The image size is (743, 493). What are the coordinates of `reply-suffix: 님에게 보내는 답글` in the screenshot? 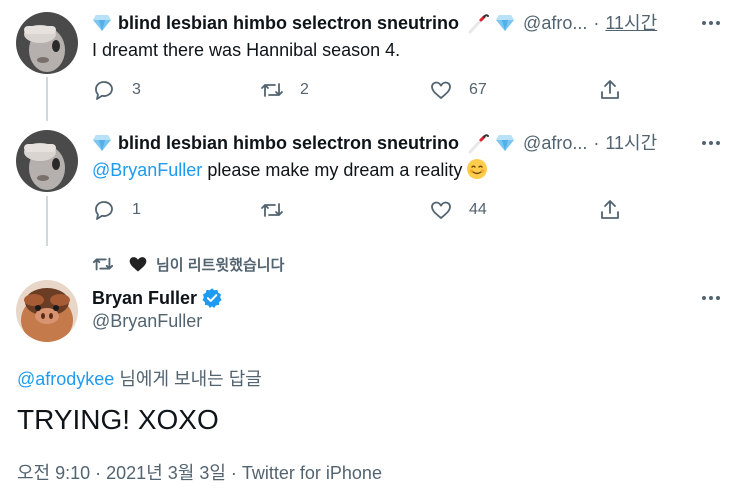 It's located at (188, 379).